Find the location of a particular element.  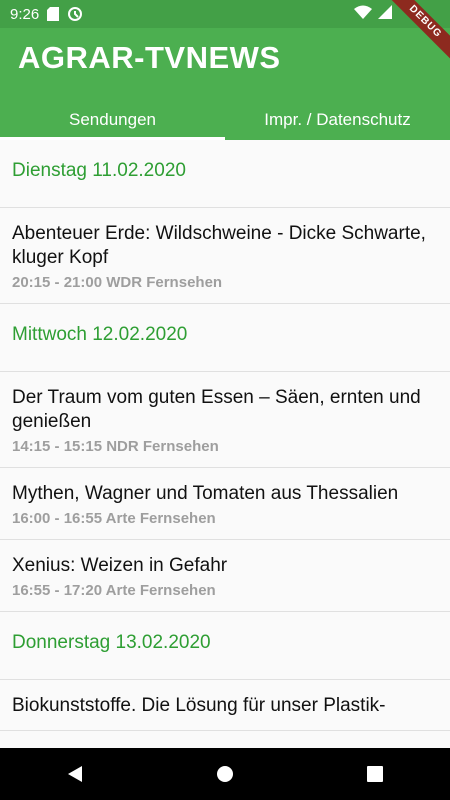

show-info: 16:00 - 16:55 Arte Fernsehen is located at coordinates (114, 518).